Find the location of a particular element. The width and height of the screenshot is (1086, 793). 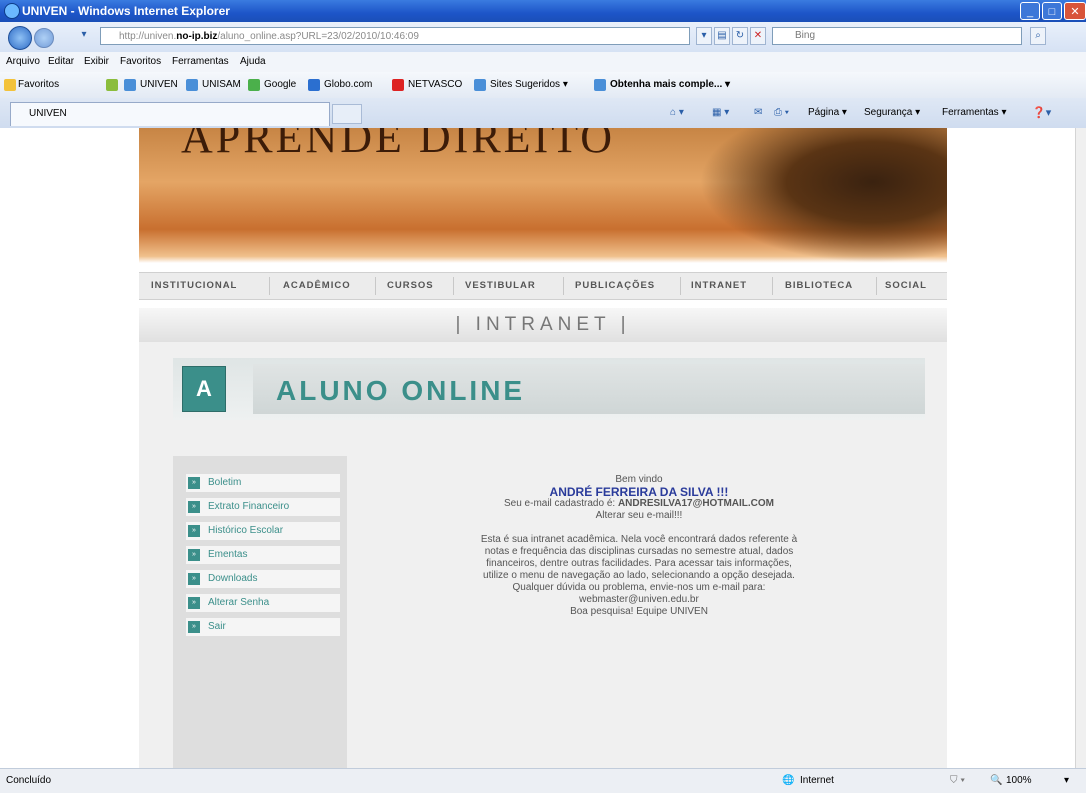

zoom-dropdown-icon: ▾ is located at coordinates (1066, 780).